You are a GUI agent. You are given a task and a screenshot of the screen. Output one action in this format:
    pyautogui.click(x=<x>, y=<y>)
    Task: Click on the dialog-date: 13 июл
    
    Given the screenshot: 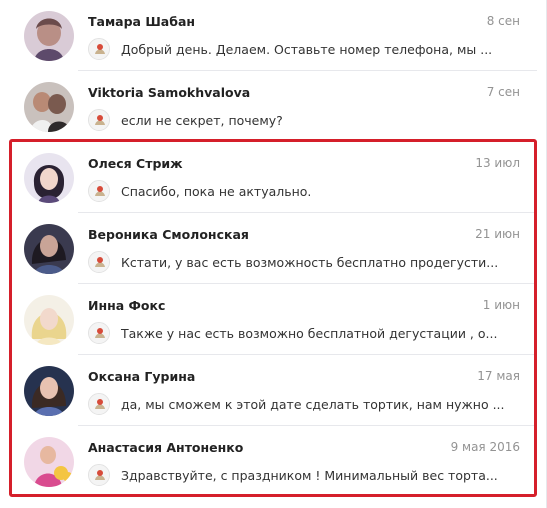 What is the action you would take?
    pyautogui.click(x=497, y=163)
    